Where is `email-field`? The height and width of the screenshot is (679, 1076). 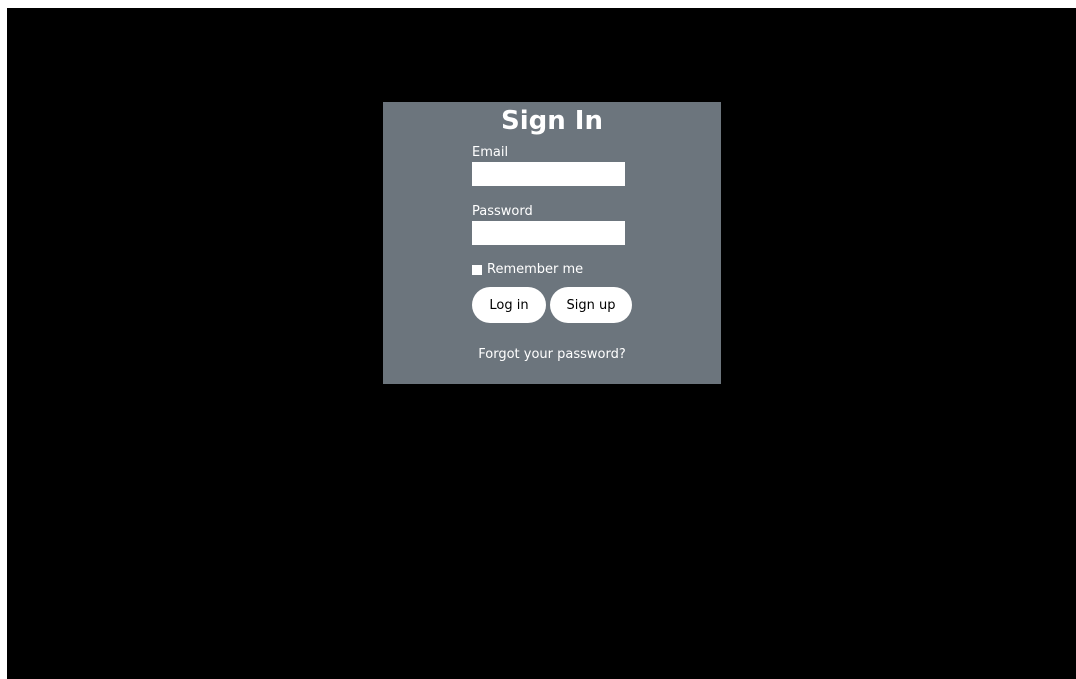 email-field is located at coordinates (548, 174).